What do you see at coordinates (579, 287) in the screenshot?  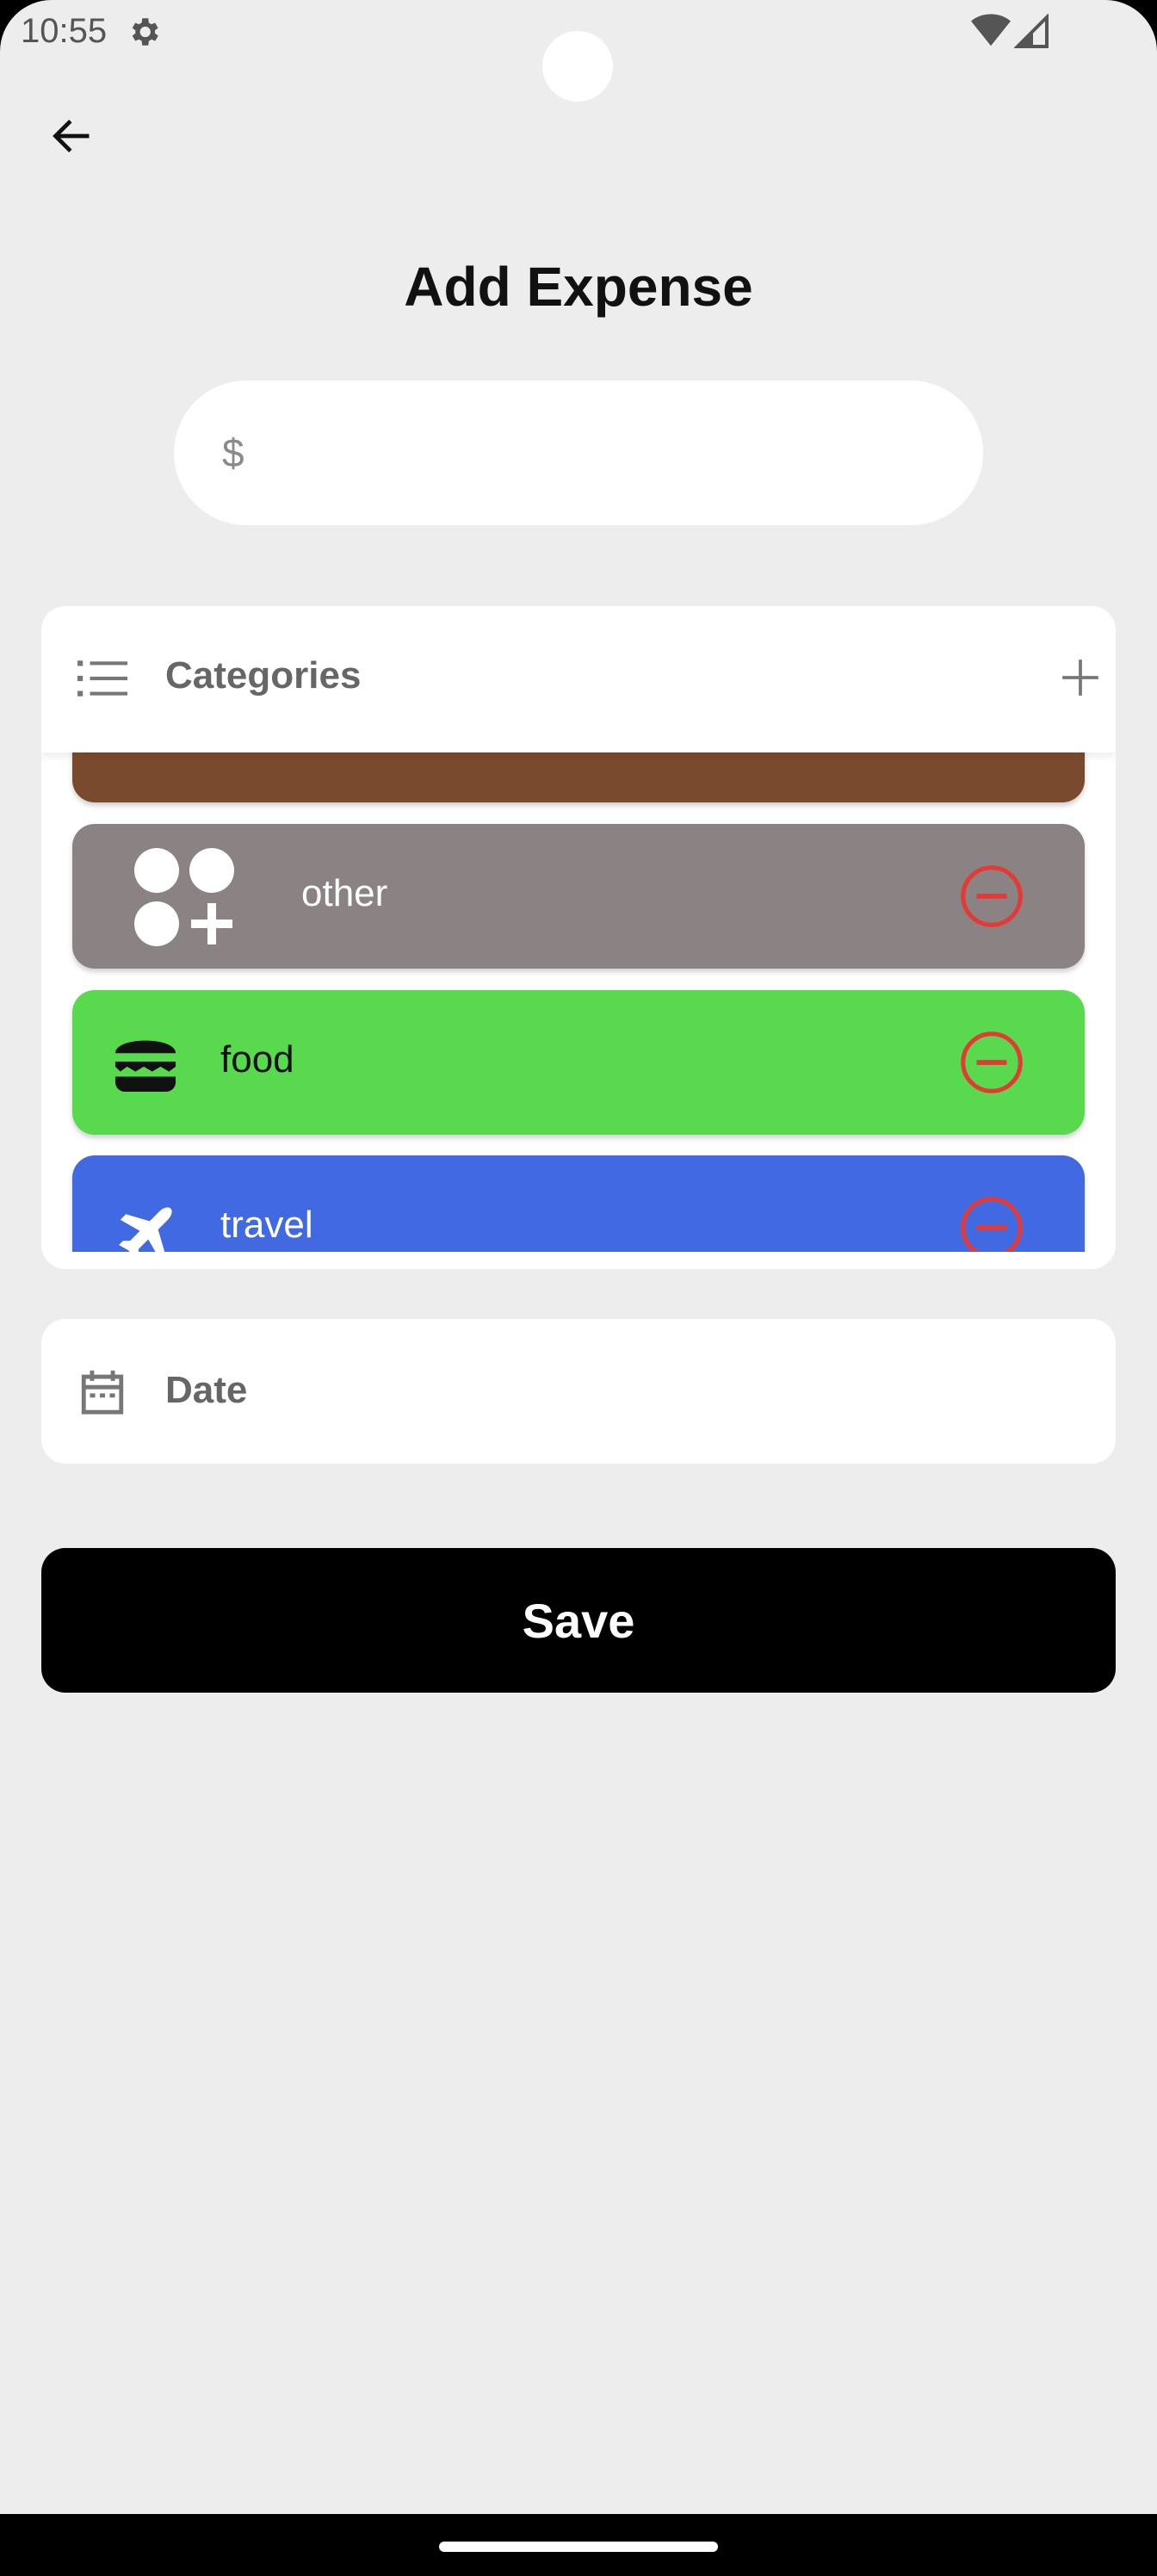 I see `page-title: Add Expense` at bounding box center [579, 287].